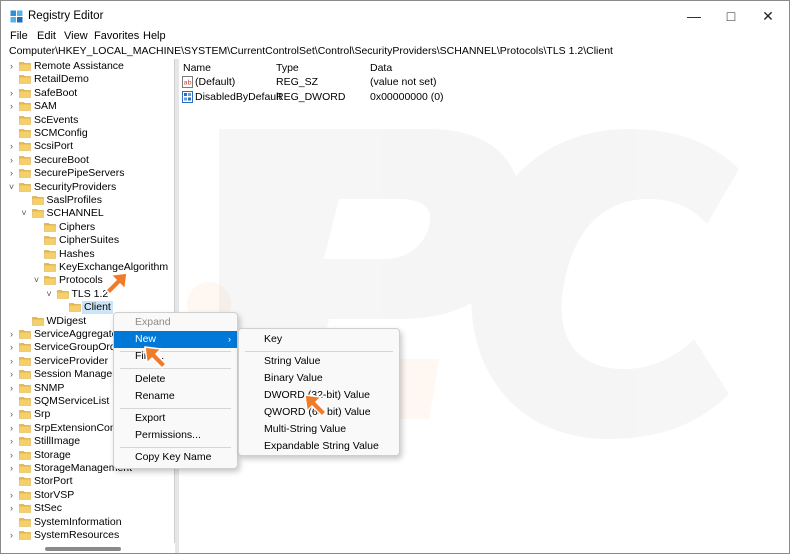  What do you see at coordinates (89, 254) in the screenshot?
I see `tree-node: Hashes` at bounding box center [89, 254].